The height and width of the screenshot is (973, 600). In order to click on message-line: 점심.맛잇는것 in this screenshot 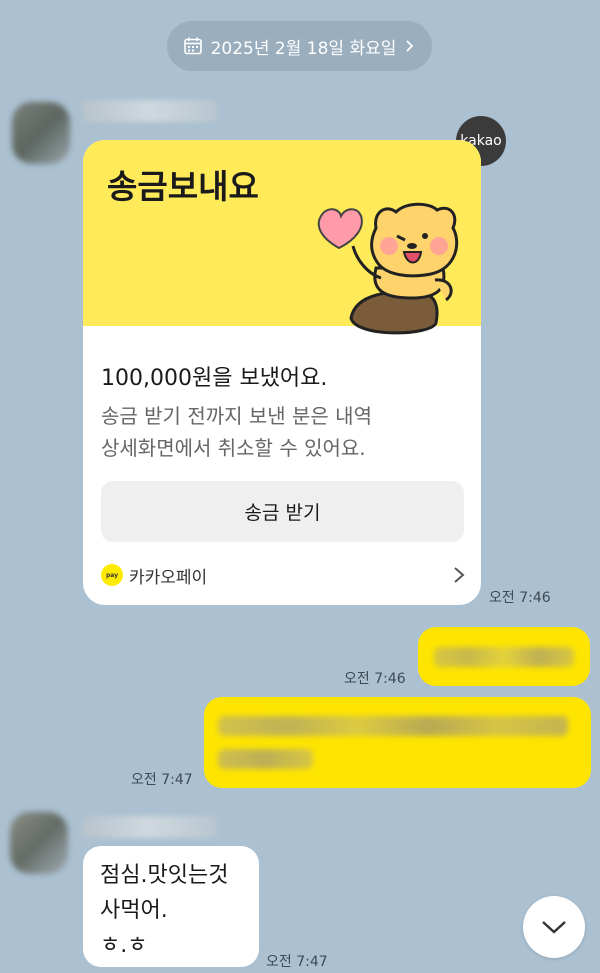, I will do `click(164, 875)`.